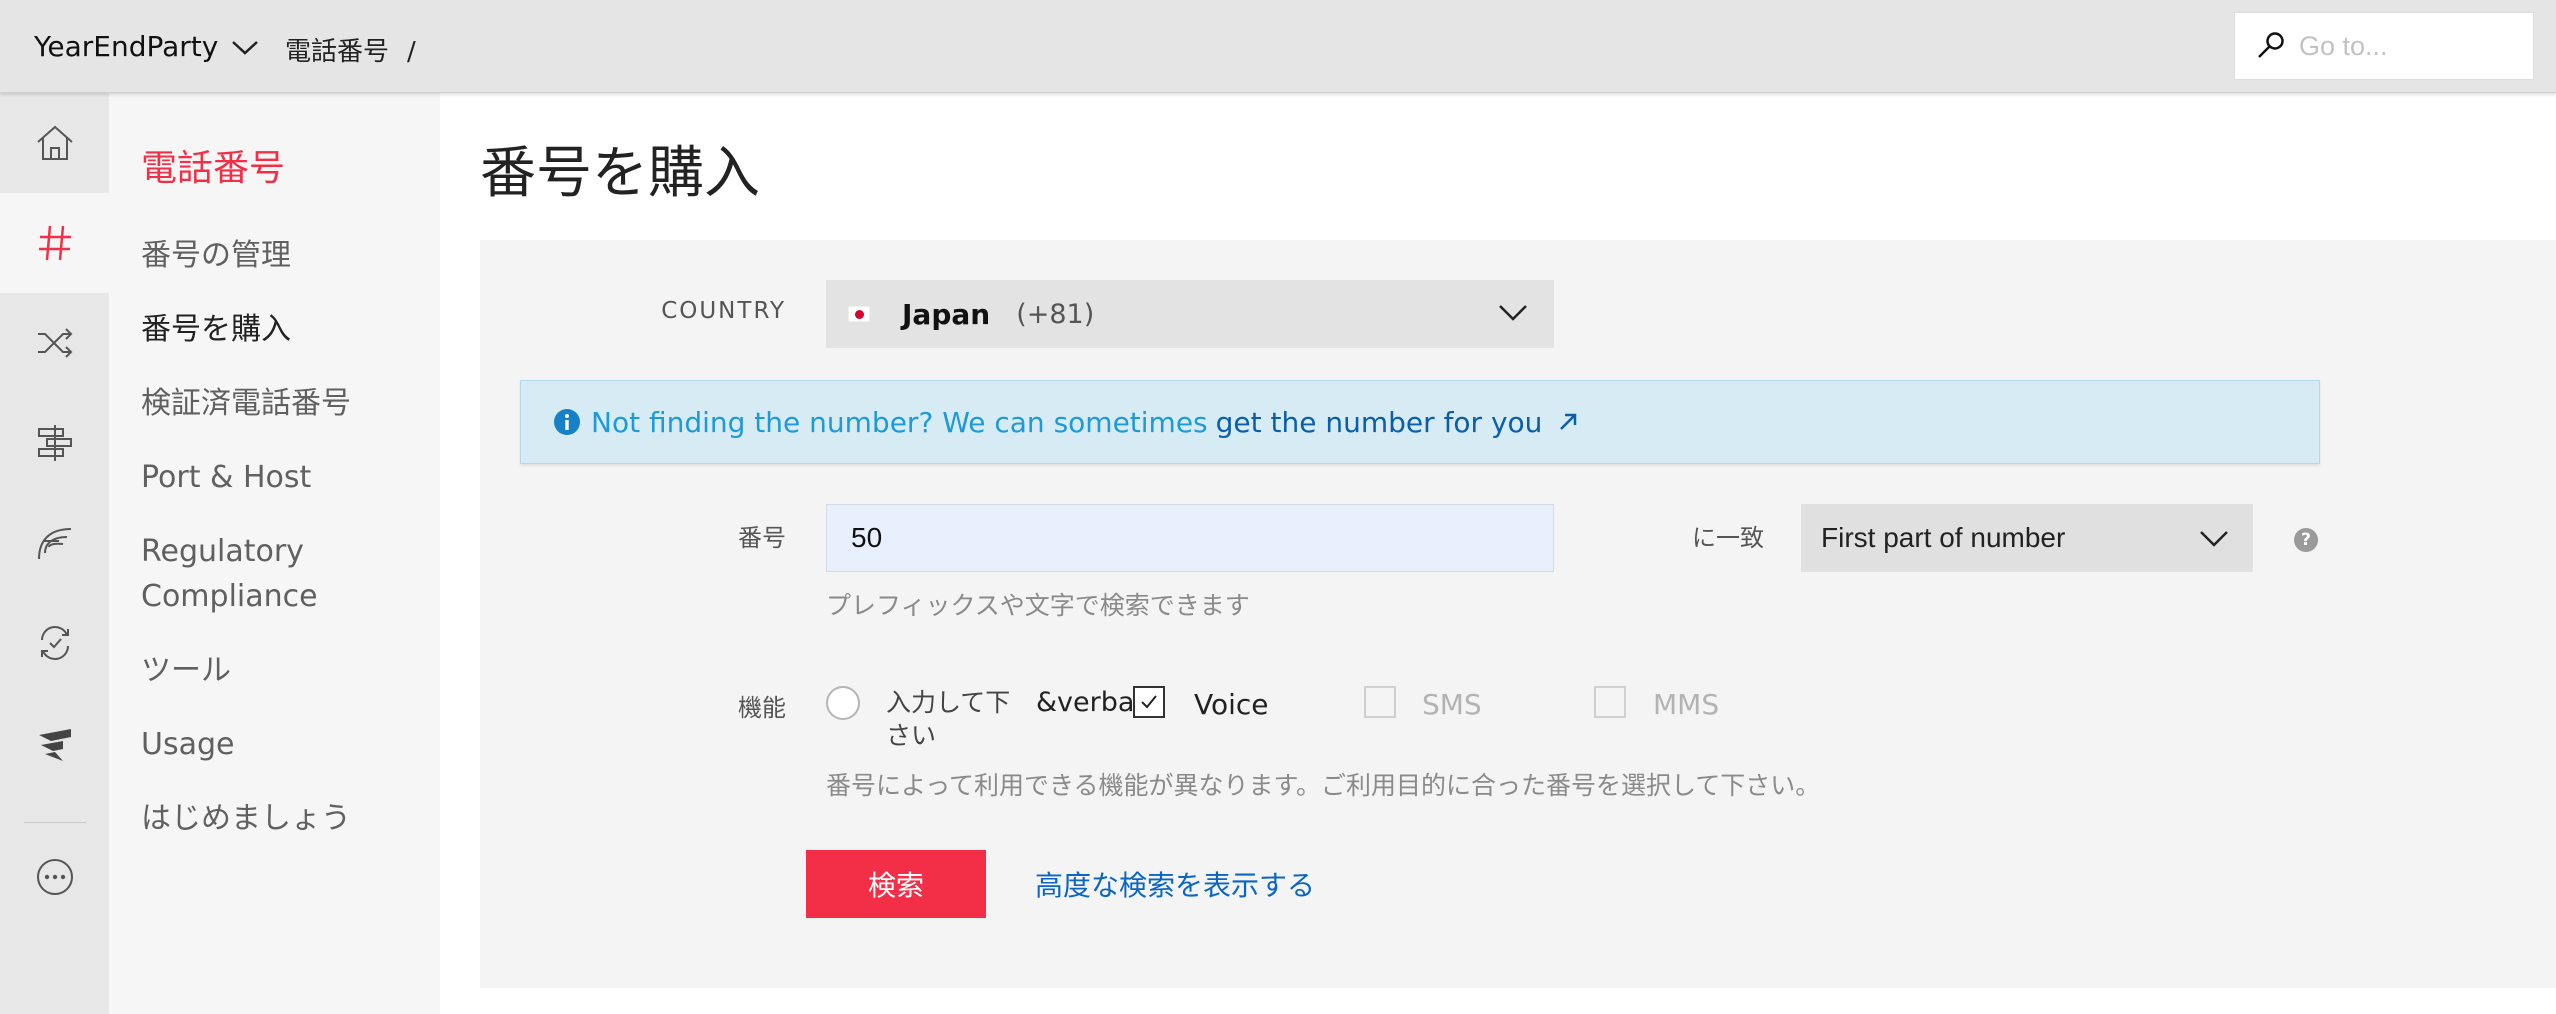  I want to click on number-hint: プレフィックスや文字で検索できます, so click(1038, 605).